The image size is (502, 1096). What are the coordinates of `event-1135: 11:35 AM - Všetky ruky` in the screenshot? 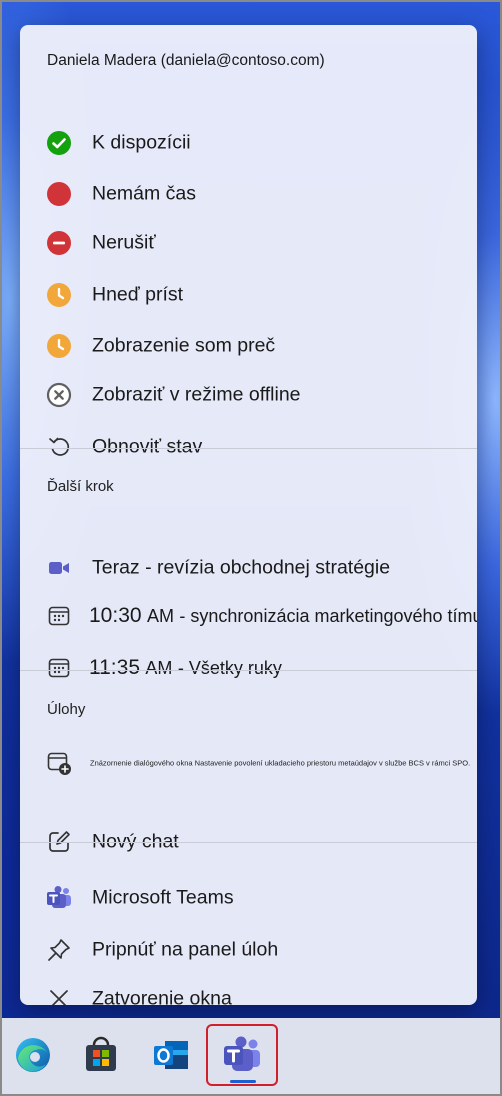 It's located at (248, 668).